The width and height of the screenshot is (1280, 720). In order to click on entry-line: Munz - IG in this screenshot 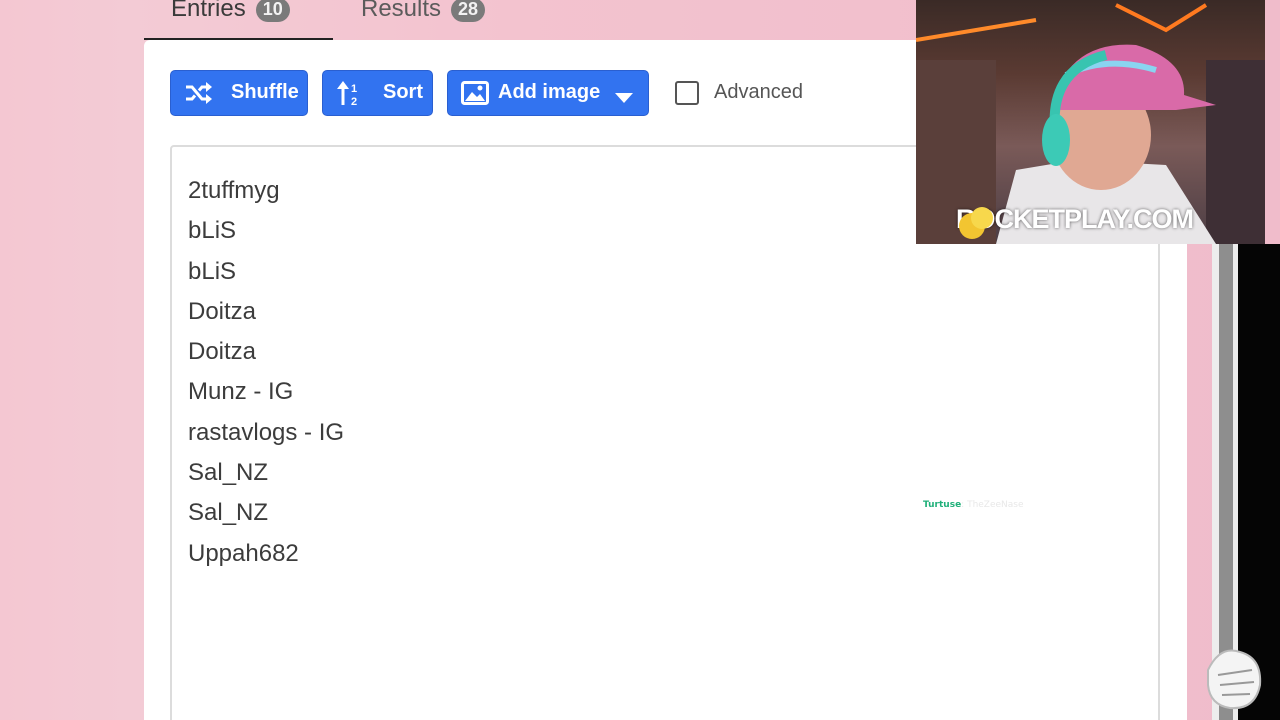, I will do `click(241, 392)`.